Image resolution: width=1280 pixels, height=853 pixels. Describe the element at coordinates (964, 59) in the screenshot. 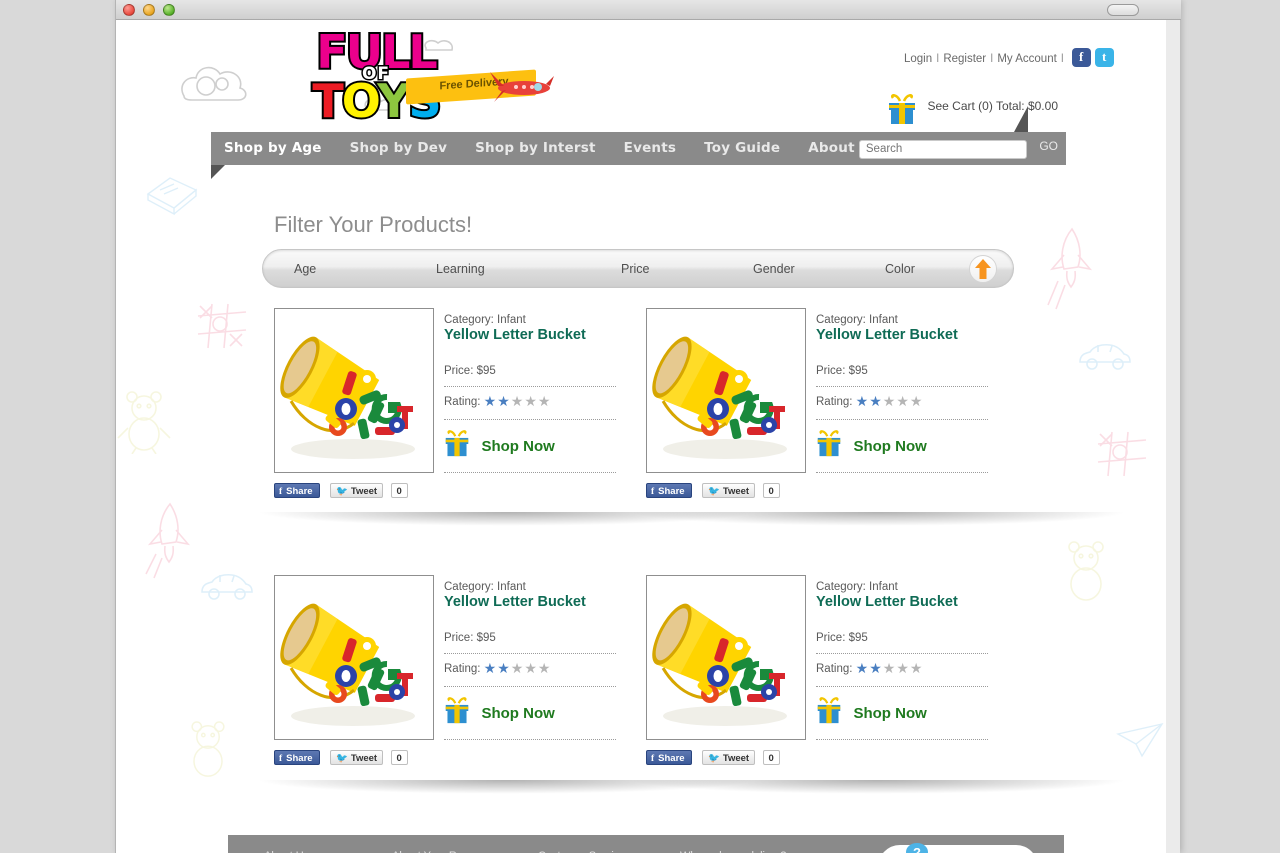

I see `register-link: Register` at that location.